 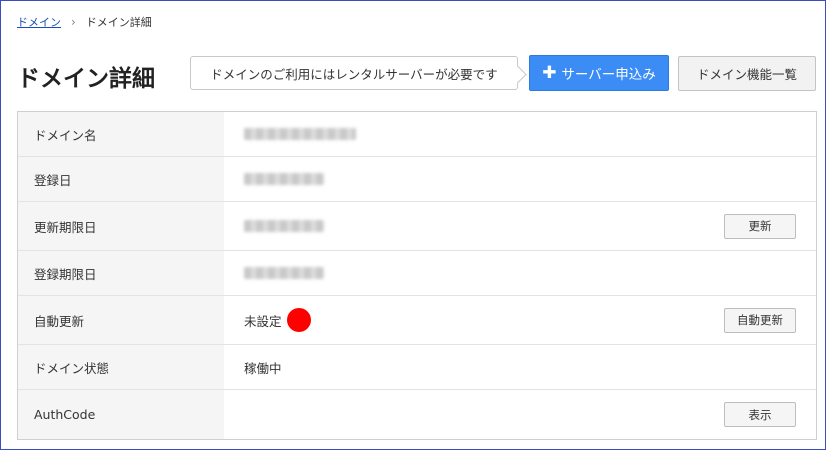 I want to click on row-label: 自動更新, so click(x=121, y=320).